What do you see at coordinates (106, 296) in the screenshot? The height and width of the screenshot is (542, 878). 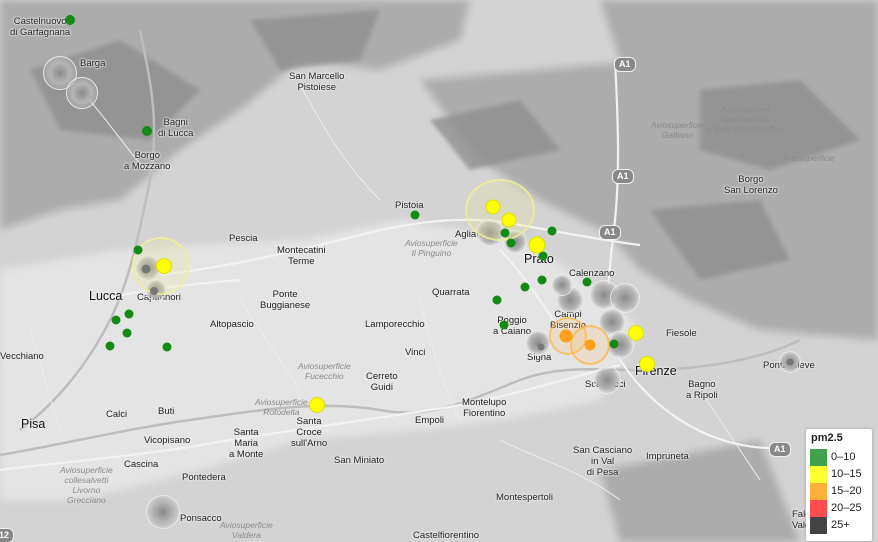 I see `place-label: Lucca` at bounding box center [106, 296].